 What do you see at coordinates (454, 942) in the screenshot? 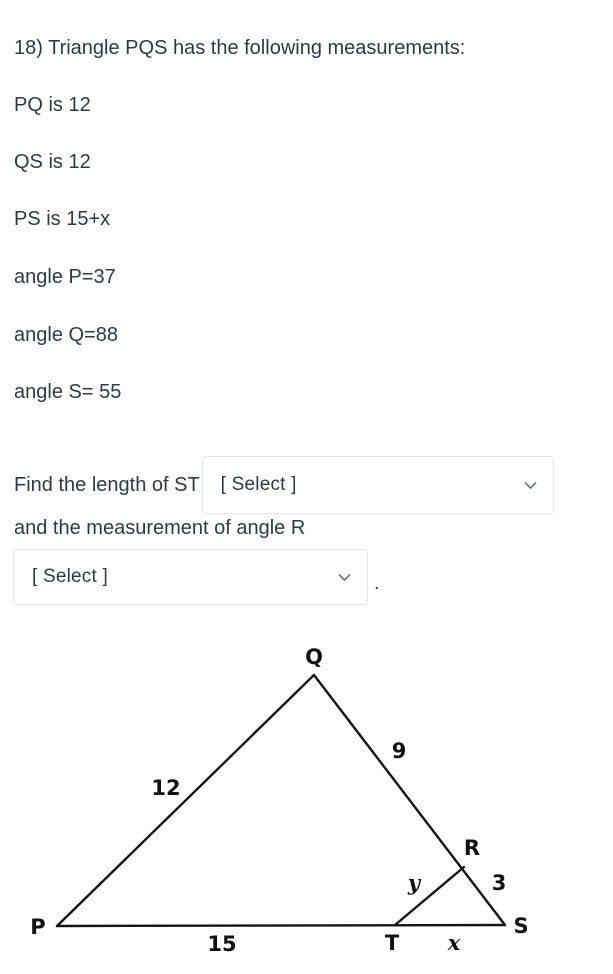
I see `segment-label-x: x` at bounding box center [454, 942].